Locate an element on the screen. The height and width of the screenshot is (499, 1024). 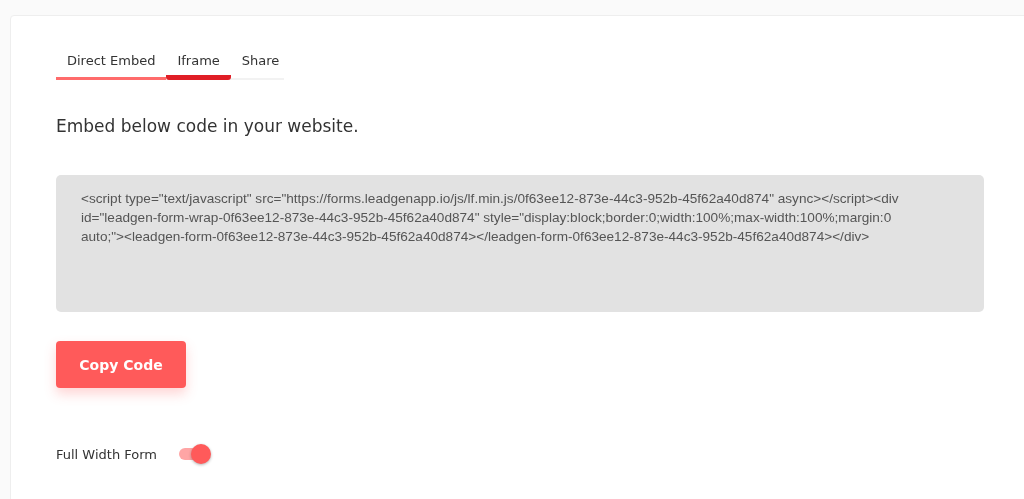
full-width-label: Full Width Form is located at coordinates (106, 454).